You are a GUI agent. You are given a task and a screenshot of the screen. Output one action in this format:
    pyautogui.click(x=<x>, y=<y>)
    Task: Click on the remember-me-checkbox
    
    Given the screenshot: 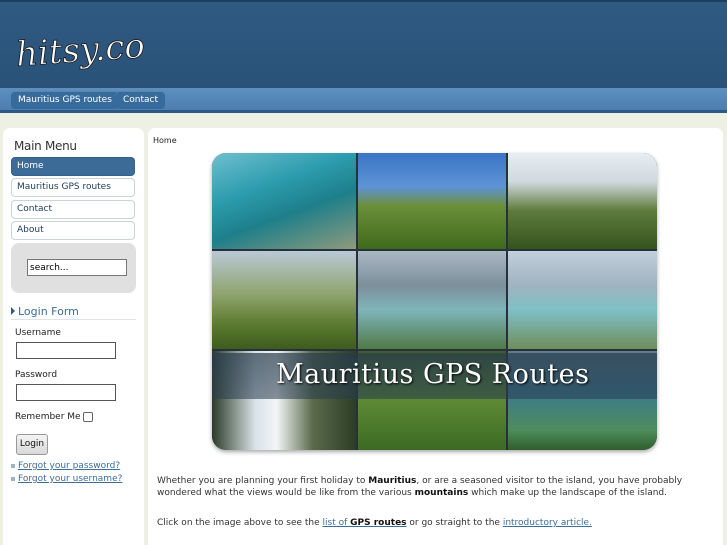 What is the action you would take?
    pyautogui.click(x=88, y=417)
    